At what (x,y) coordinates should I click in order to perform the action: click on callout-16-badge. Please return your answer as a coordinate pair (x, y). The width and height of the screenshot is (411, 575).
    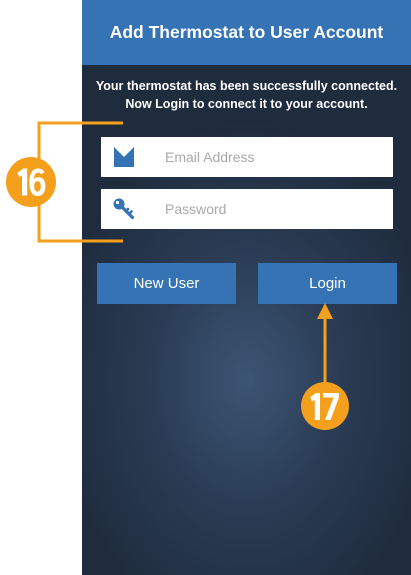
    Looking at the image, I should click on (31, 182).